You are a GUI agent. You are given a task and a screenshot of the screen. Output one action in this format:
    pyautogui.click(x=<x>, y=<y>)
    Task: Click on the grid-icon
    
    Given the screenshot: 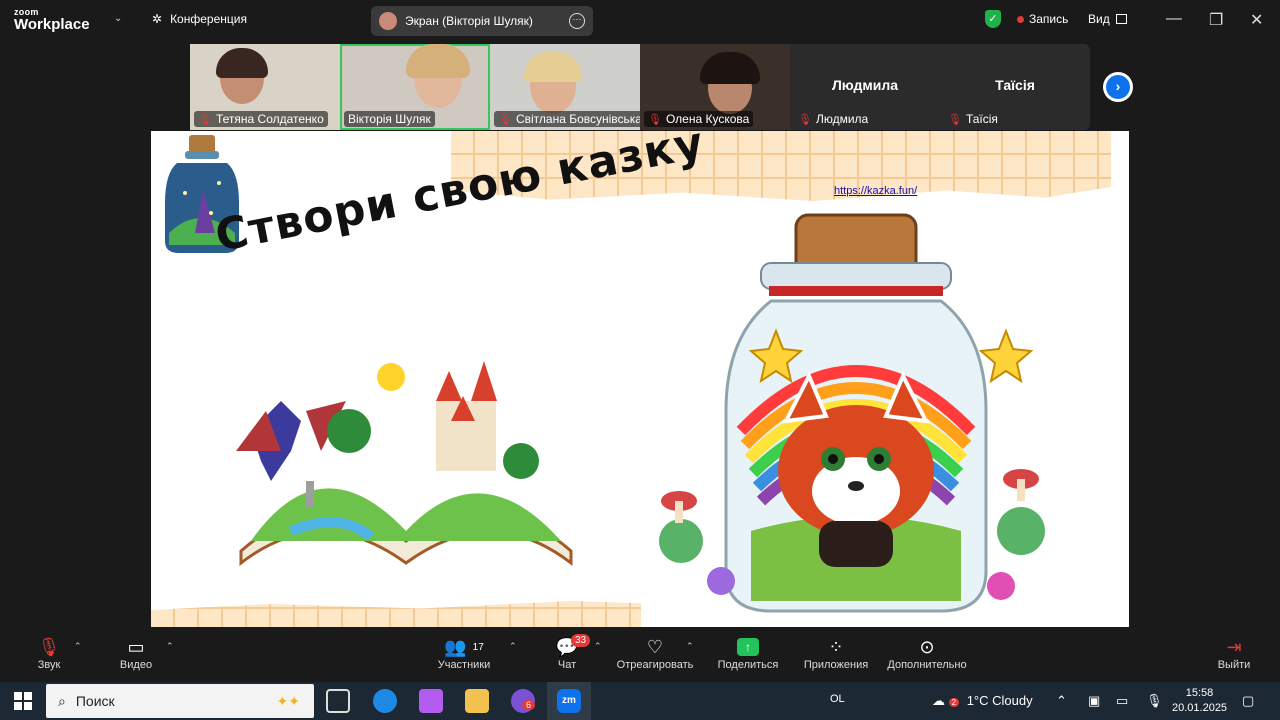 What is the action you would take?
    pyautogui.click(x=1121, y=19)
    